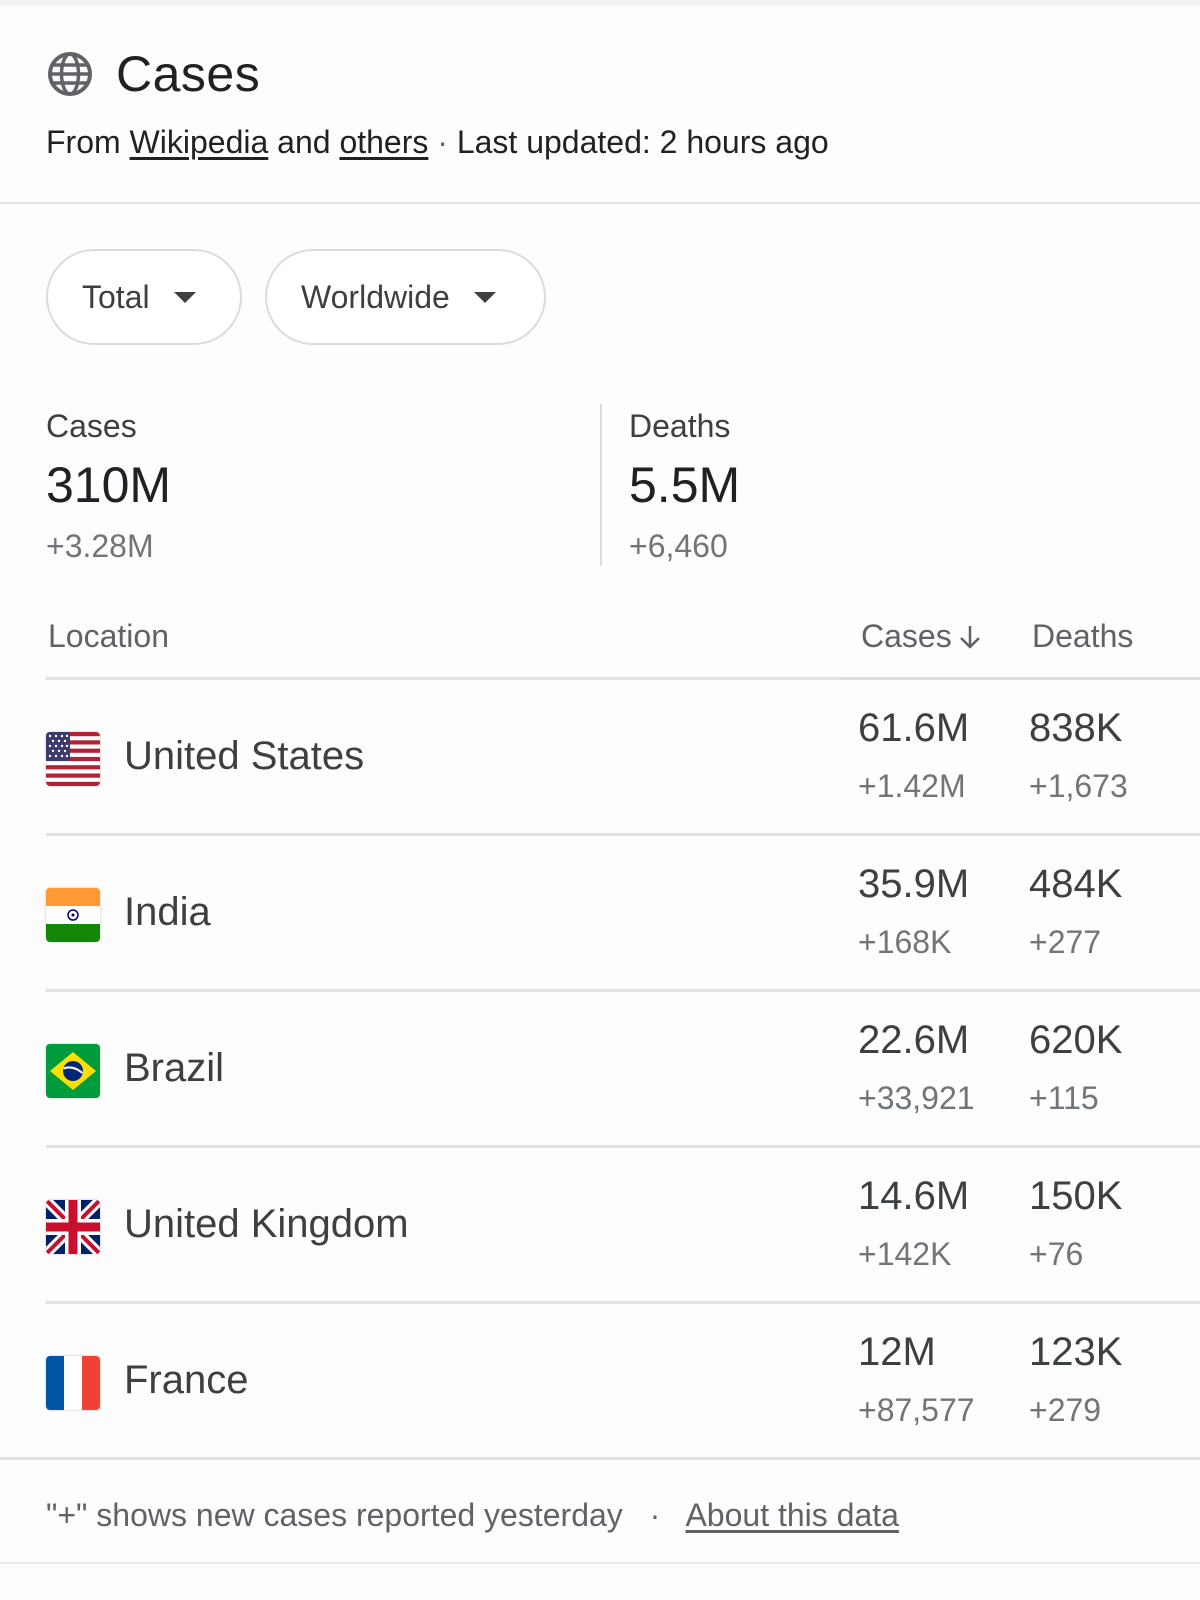  I want to click on summary-deaths-value: 5.5M, so click(685, 485).